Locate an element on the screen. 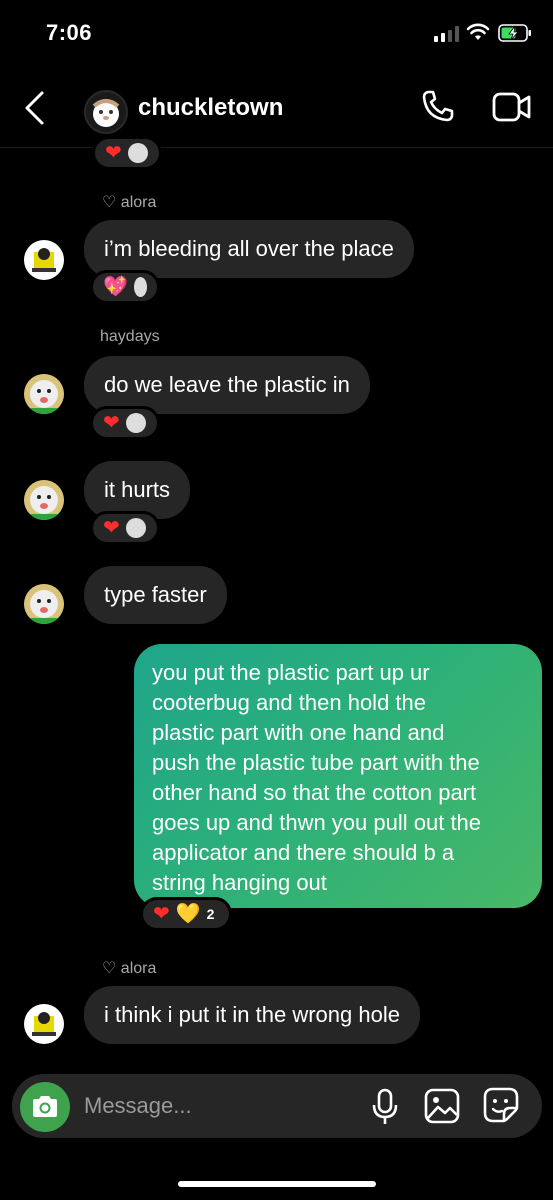 The width and height of the screenshot is (553, 1200). back-chevron-icon is located at coordinates (35, 108).